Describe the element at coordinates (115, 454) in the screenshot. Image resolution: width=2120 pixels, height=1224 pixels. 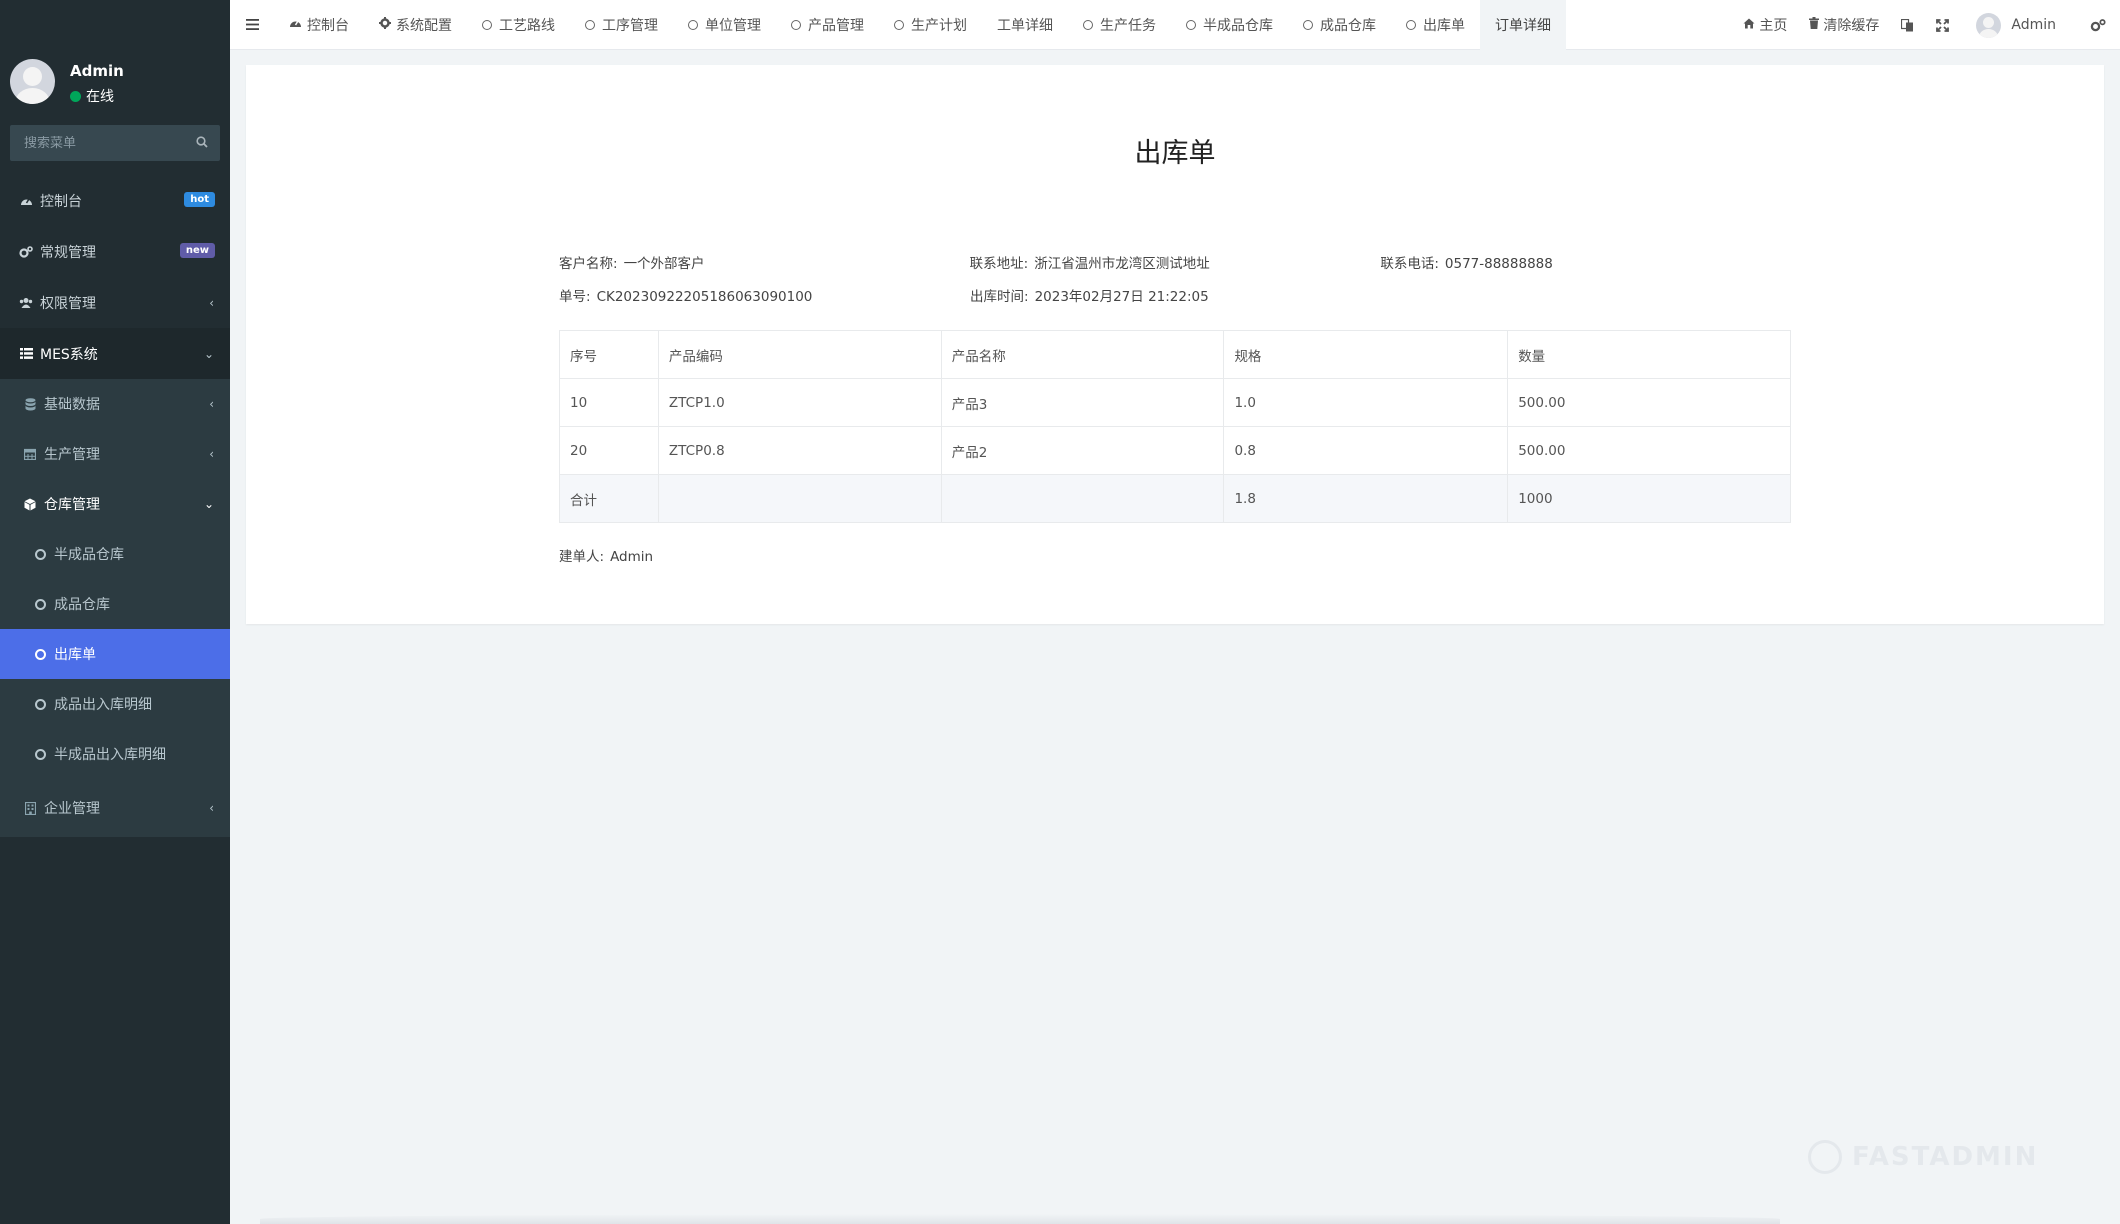
I see `sidebar-item-production: 生产管理 ‹` at that location.